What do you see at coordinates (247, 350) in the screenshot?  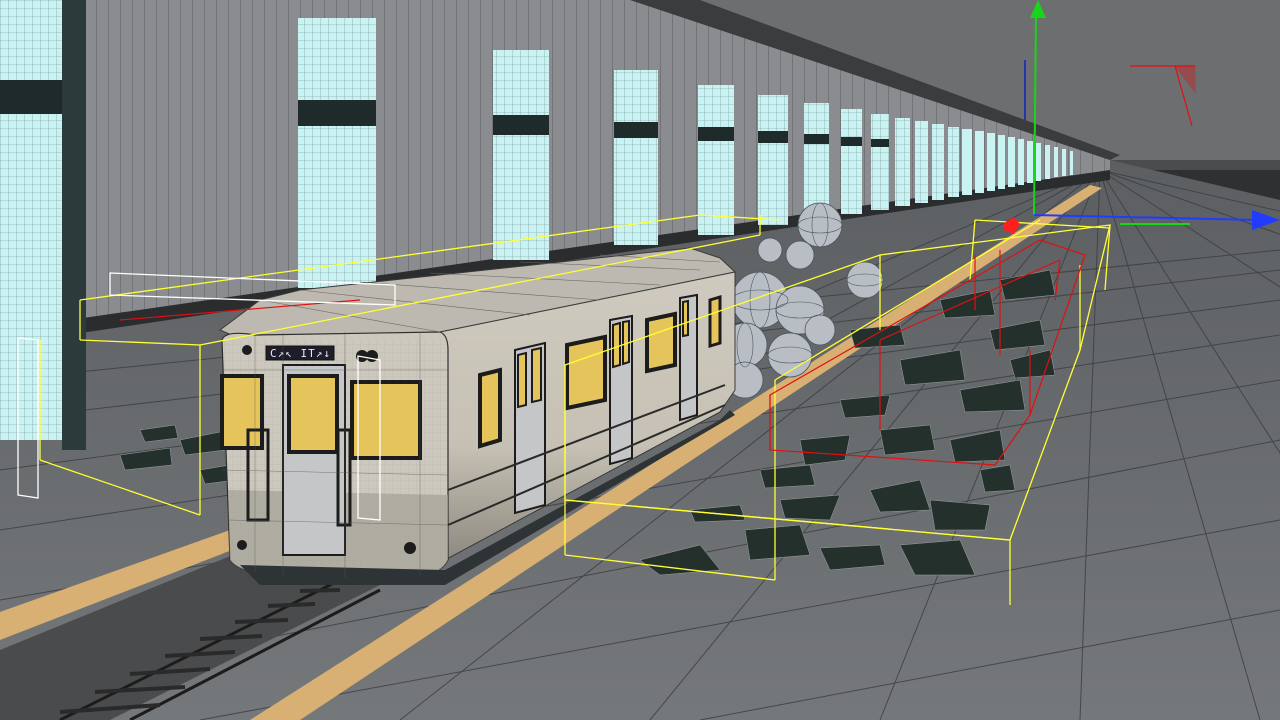 I see `headlight-left` at bounding box center [247, 350].